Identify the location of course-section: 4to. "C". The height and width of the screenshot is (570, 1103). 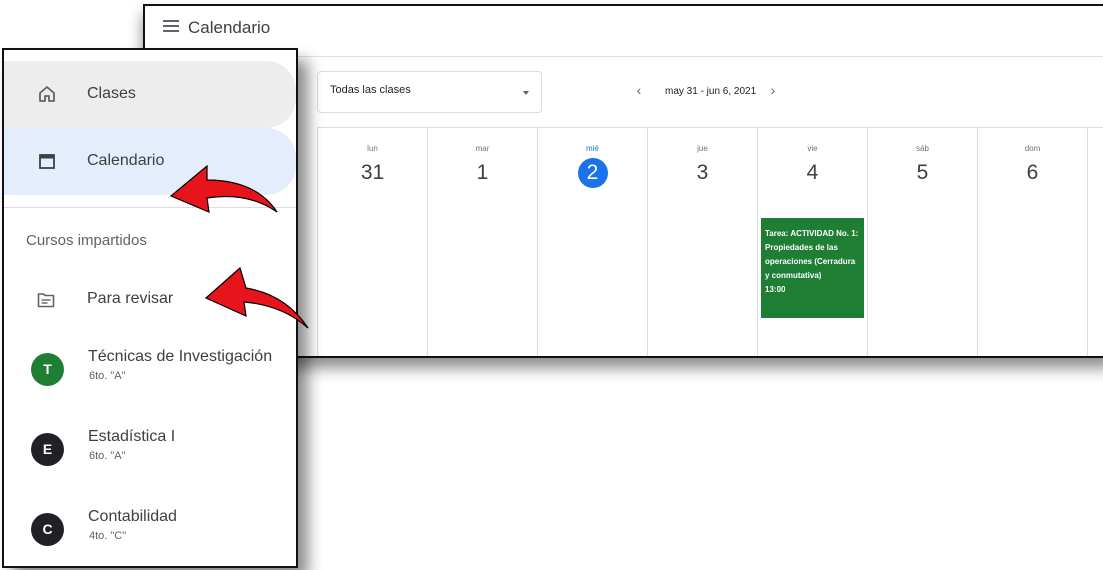
(108, 536).